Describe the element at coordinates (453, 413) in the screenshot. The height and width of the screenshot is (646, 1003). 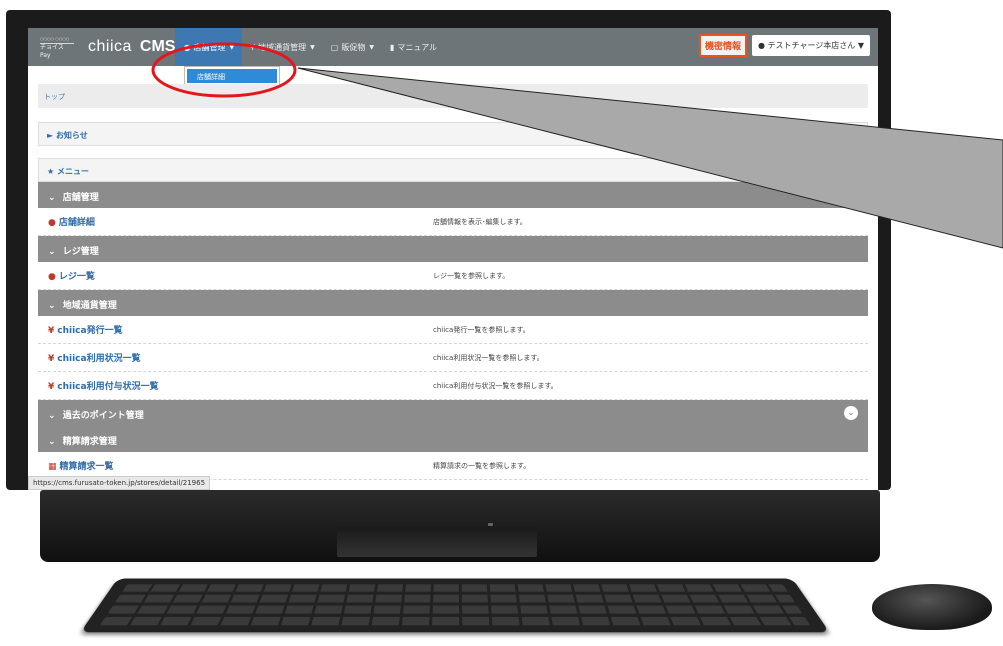
I see `section-past-points: ⌄ 過去のポイント管理 ⌄` at that location.